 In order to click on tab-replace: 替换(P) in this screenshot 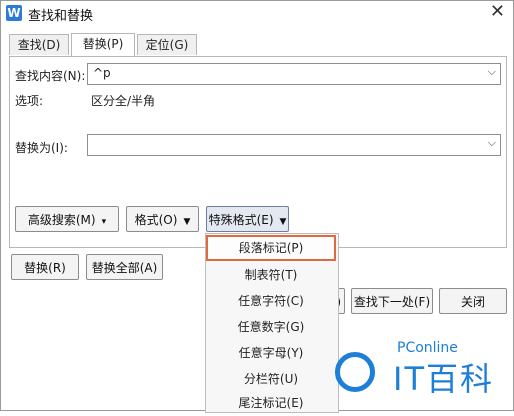, I will do `click(103, 44)`.